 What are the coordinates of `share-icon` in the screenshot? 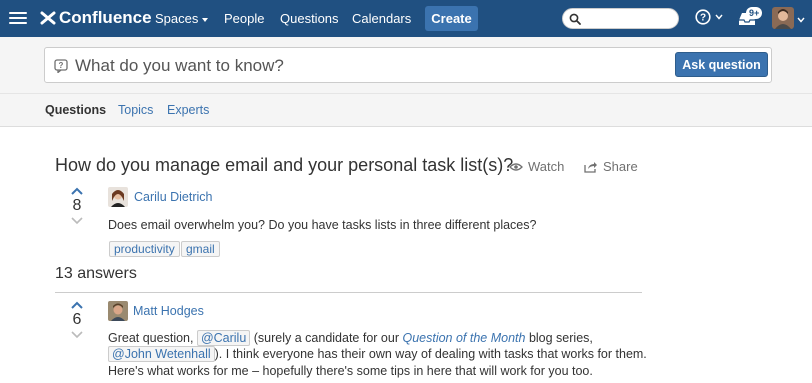 It's located at (590, 167).